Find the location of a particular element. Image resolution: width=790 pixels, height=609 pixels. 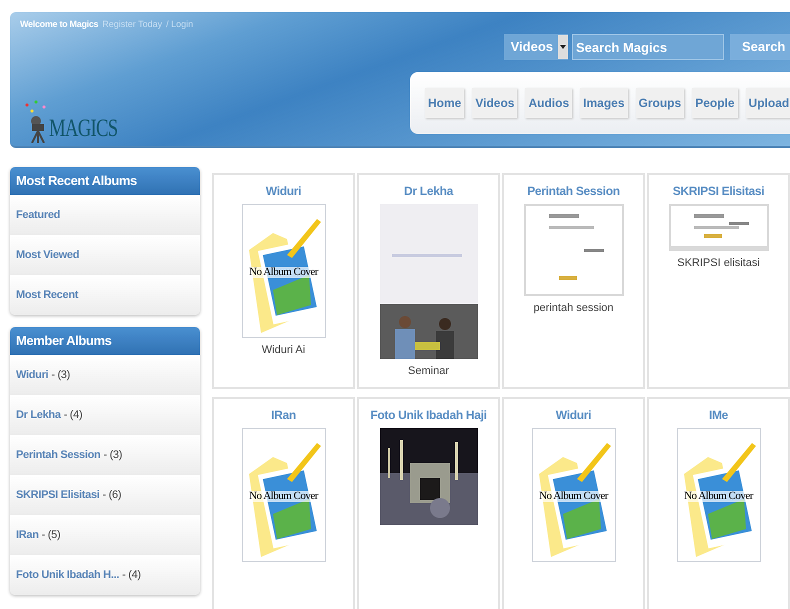

album-card: Dr Lekha Seminar is located at coordinates (428, 281).